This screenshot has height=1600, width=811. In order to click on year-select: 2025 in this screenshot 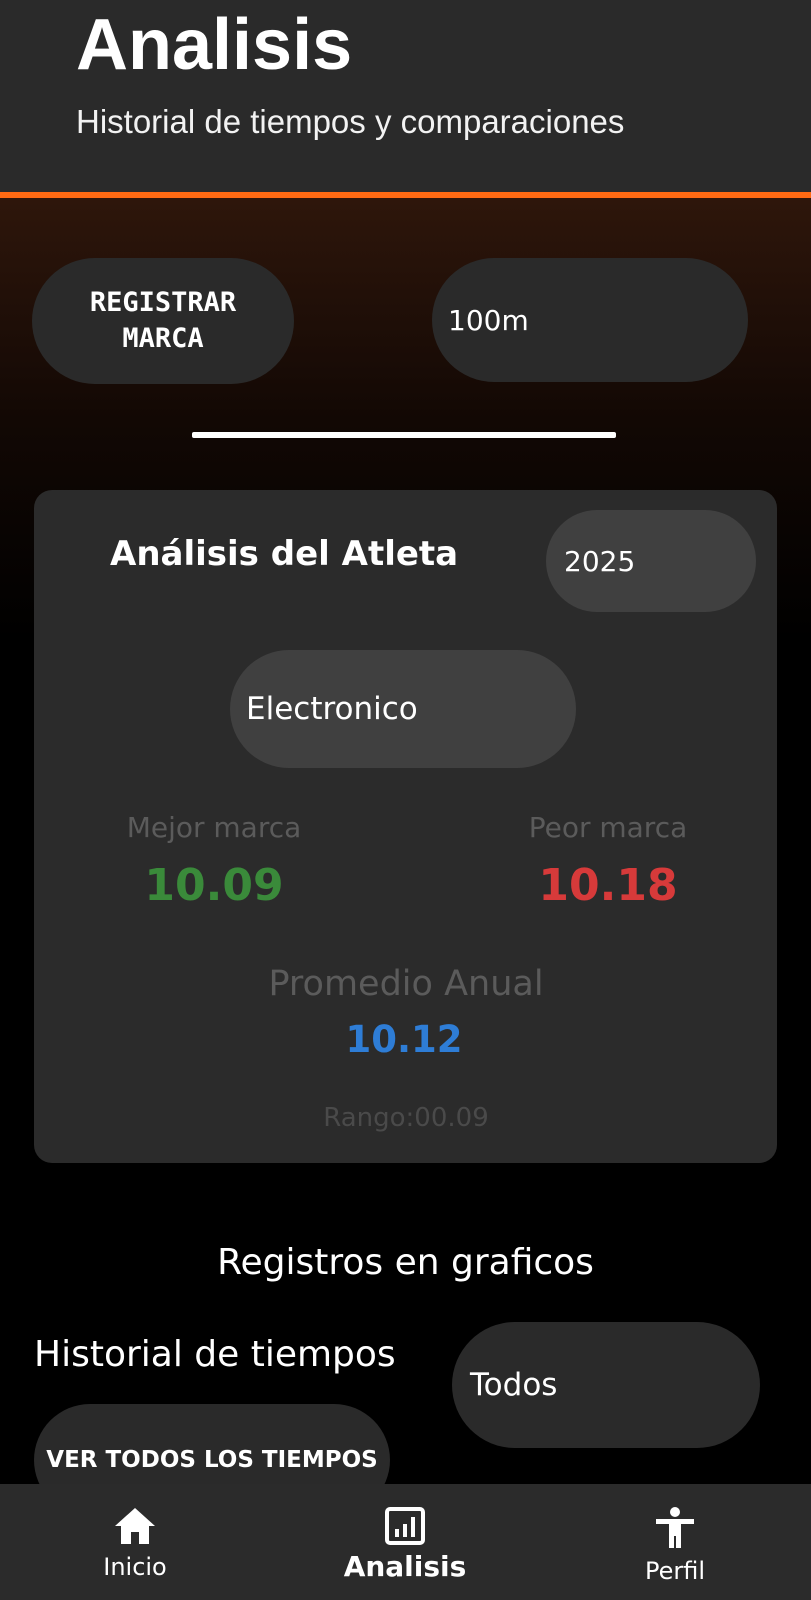, I will do `click(651, 561)`.